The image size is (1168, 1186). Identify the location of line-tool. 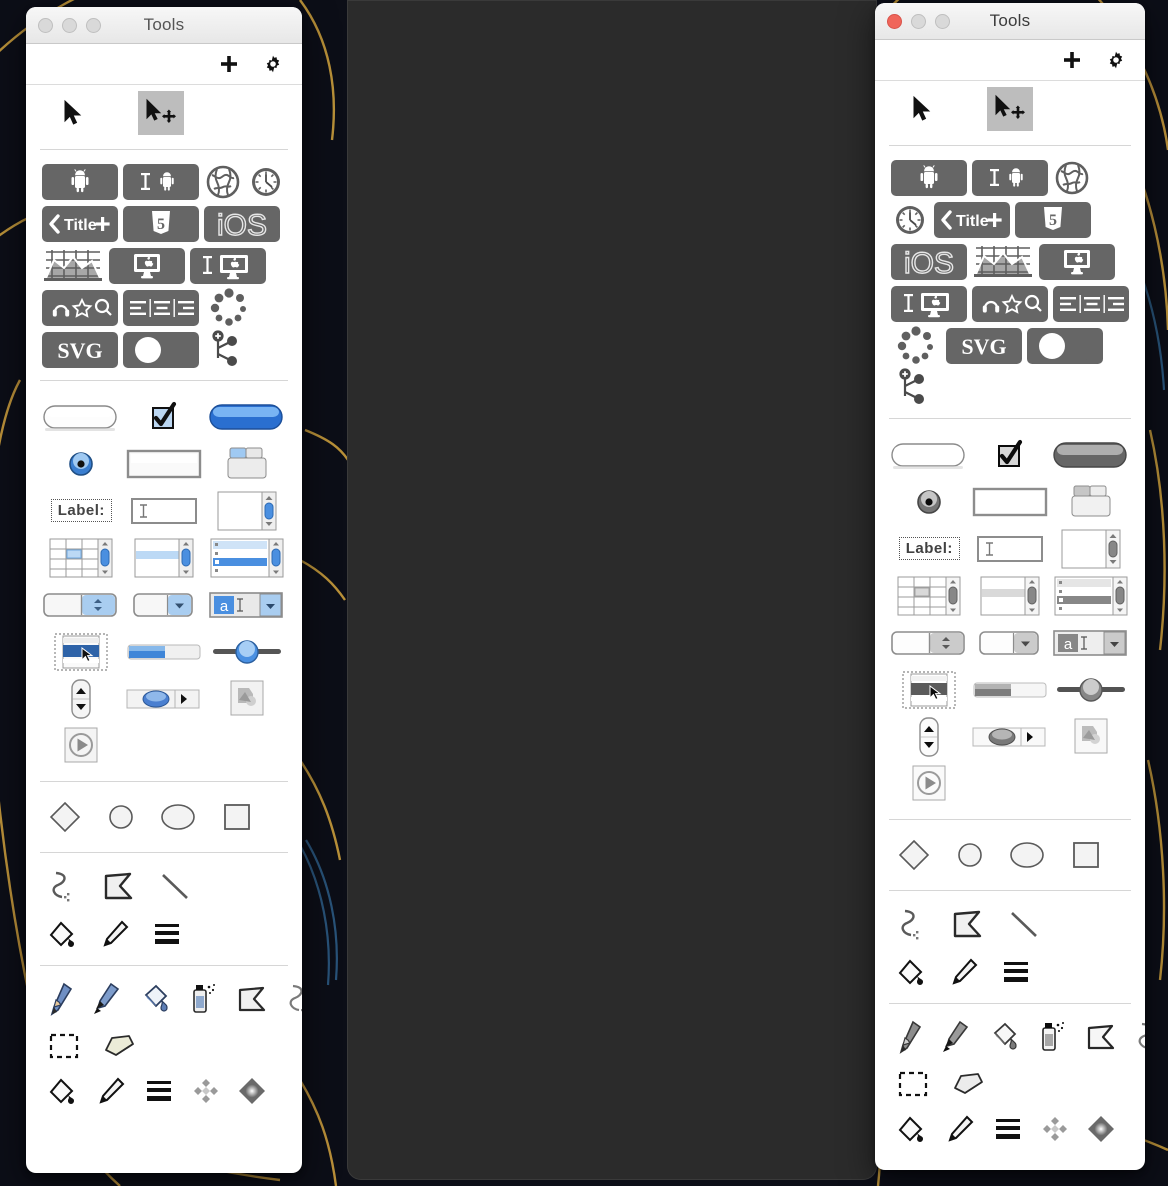
(1024, 924).